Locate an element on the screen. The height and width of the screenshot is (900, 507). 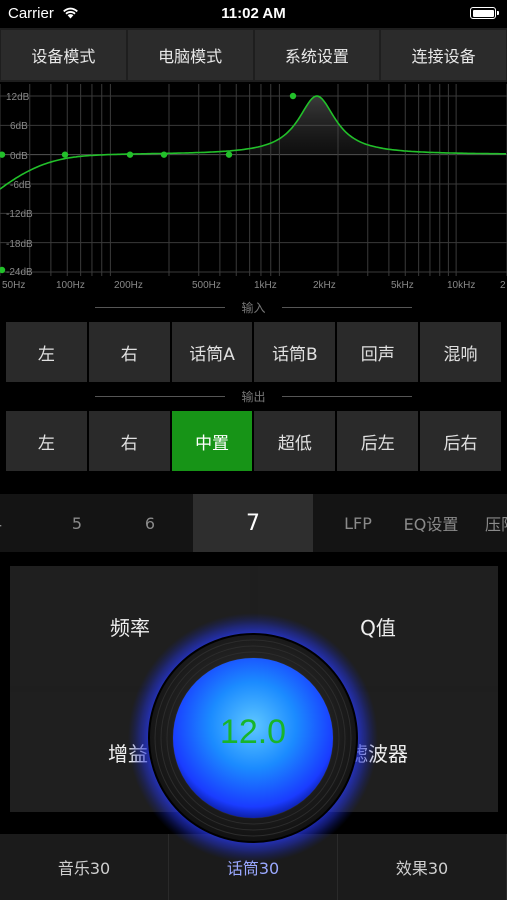
band-selector: 4 5 6 7 LFP EQ设置 压限 is located at coordinates (253, 523).